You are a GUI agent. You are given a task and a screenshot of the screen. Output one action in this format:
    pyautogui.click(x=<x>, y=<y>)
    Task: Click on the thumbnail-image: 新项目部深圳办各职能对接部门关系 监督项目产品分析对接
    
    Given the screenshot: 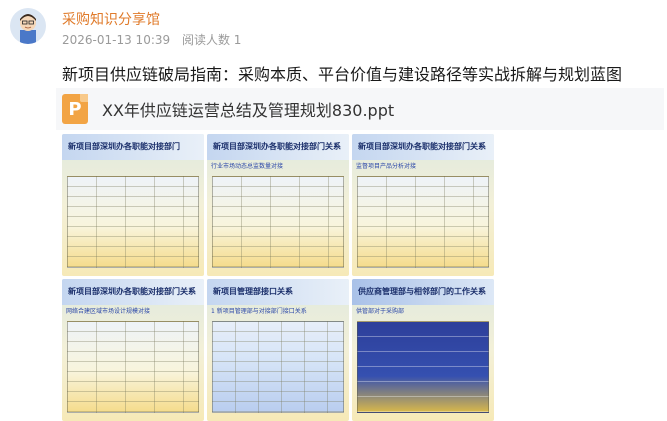 What is the action you would take?
    pyautogui.click(x=423, y=205)
    